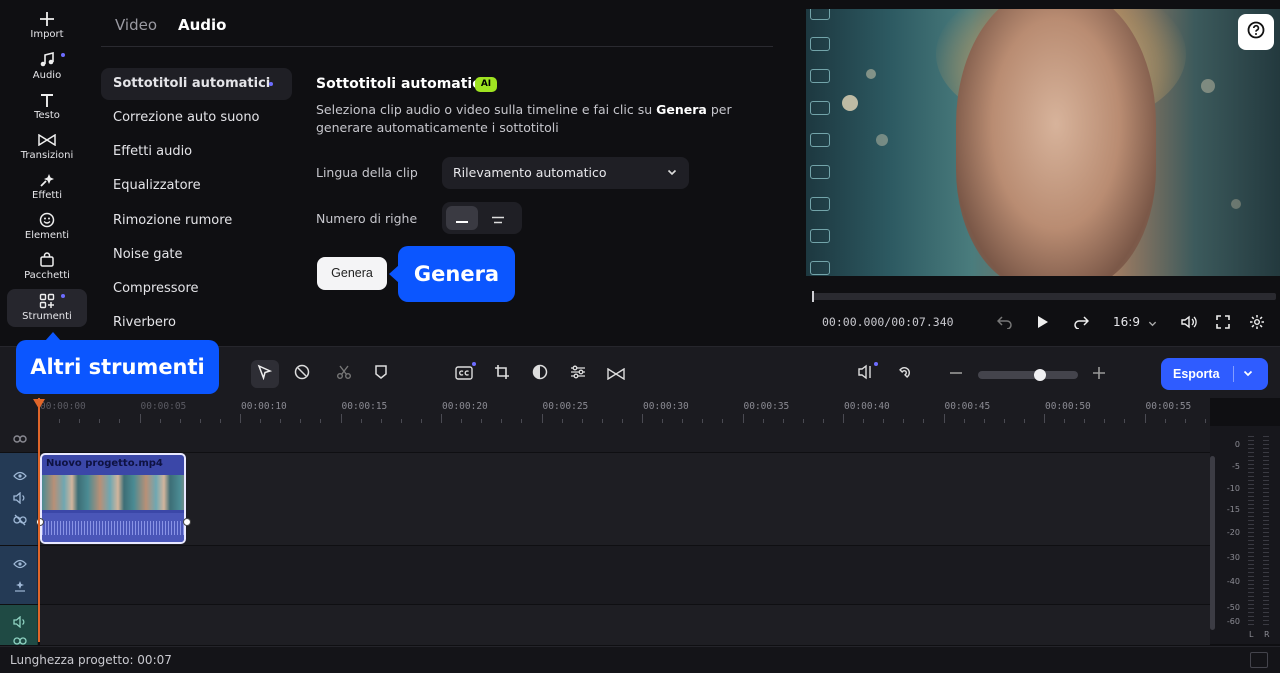 Image resolution: width=1280 pixels, height=673 pixels. I want to click on contrast-icon, so click(540, 374).